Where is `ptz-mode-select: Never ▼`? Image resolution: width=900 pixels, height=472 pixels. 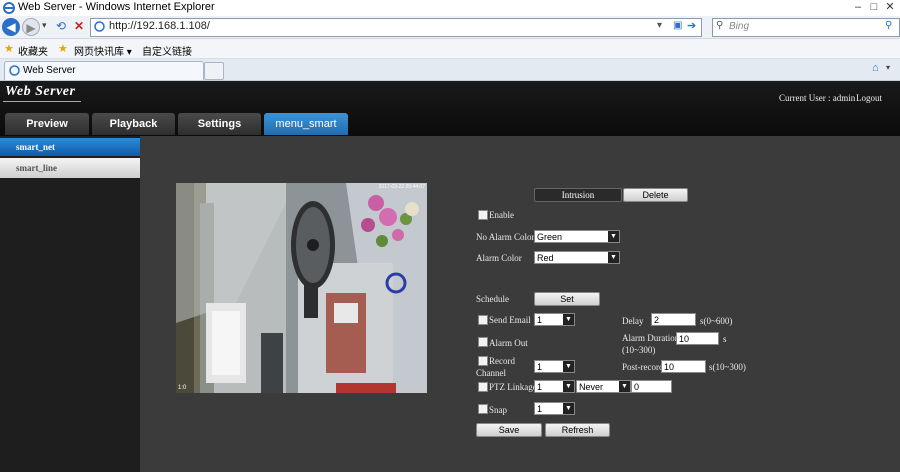 ptz-mode-select: Never ▼ is located at coordinates (603, 386).